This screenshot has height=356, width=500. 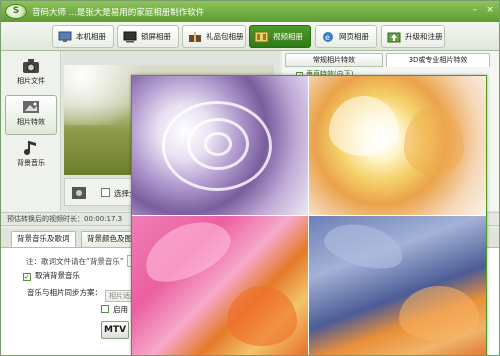 I want to click on web-icon: e, so click(x=327, y=36).